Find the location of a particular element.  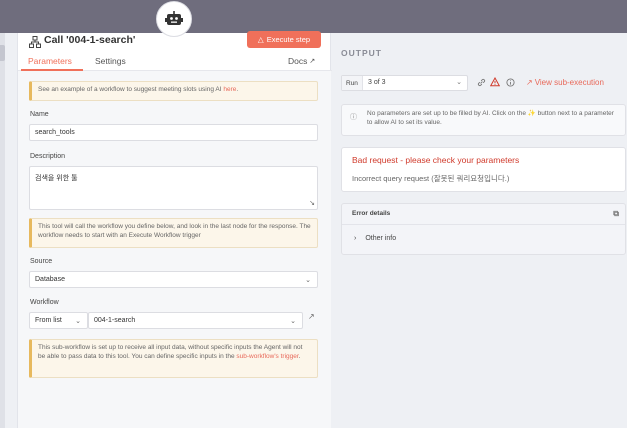

source-value: Database is located at coordinates (50, 279).